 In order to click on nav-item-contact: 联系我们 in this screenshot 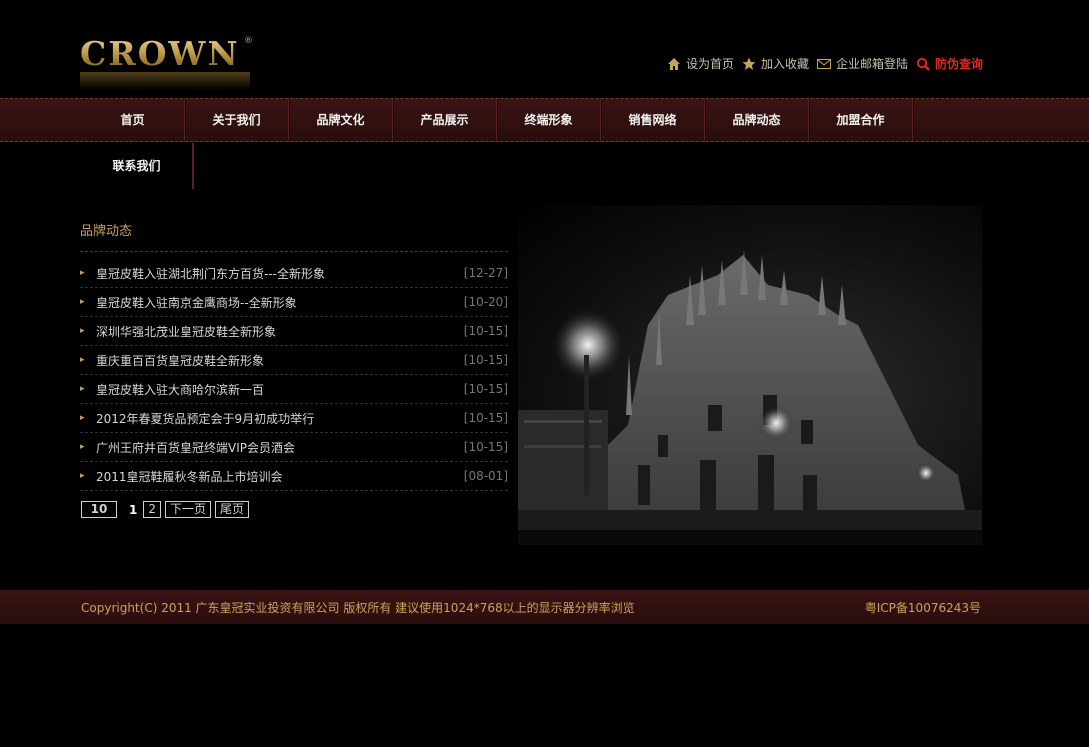, I will do `click(137, 166)`.